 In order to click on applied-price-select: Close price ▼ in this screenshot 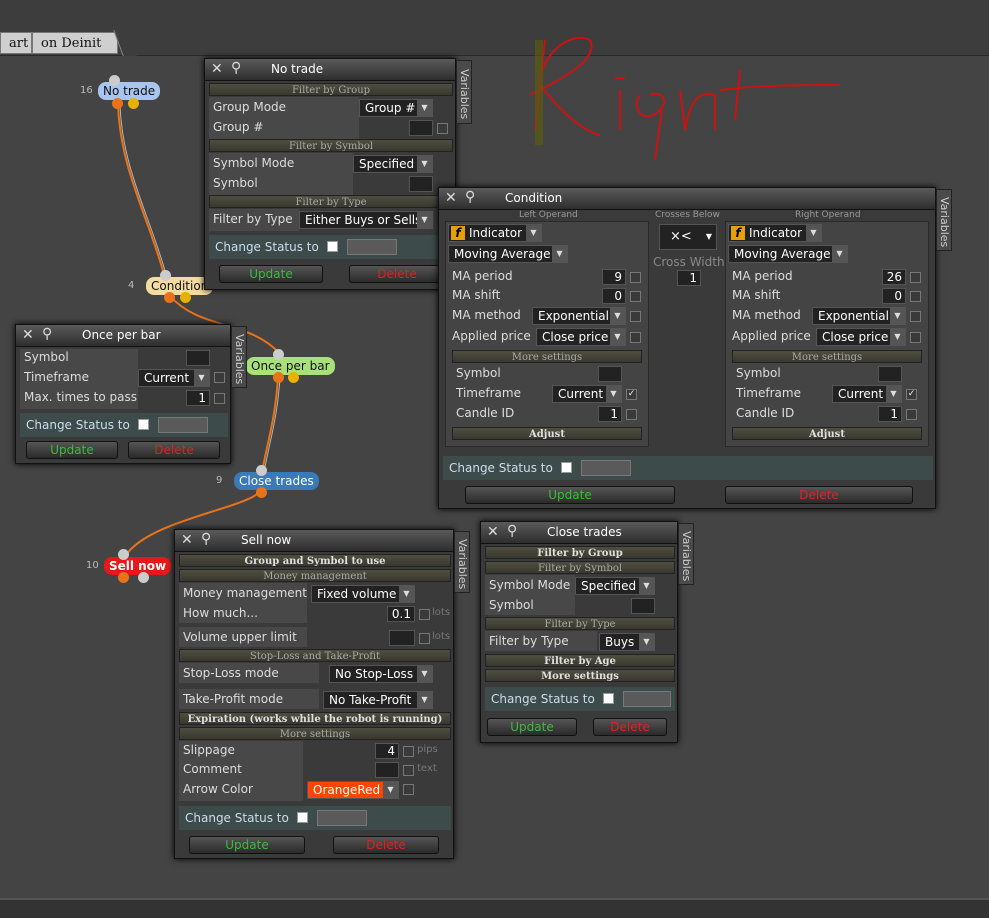, I will do `click(581, 337)`.